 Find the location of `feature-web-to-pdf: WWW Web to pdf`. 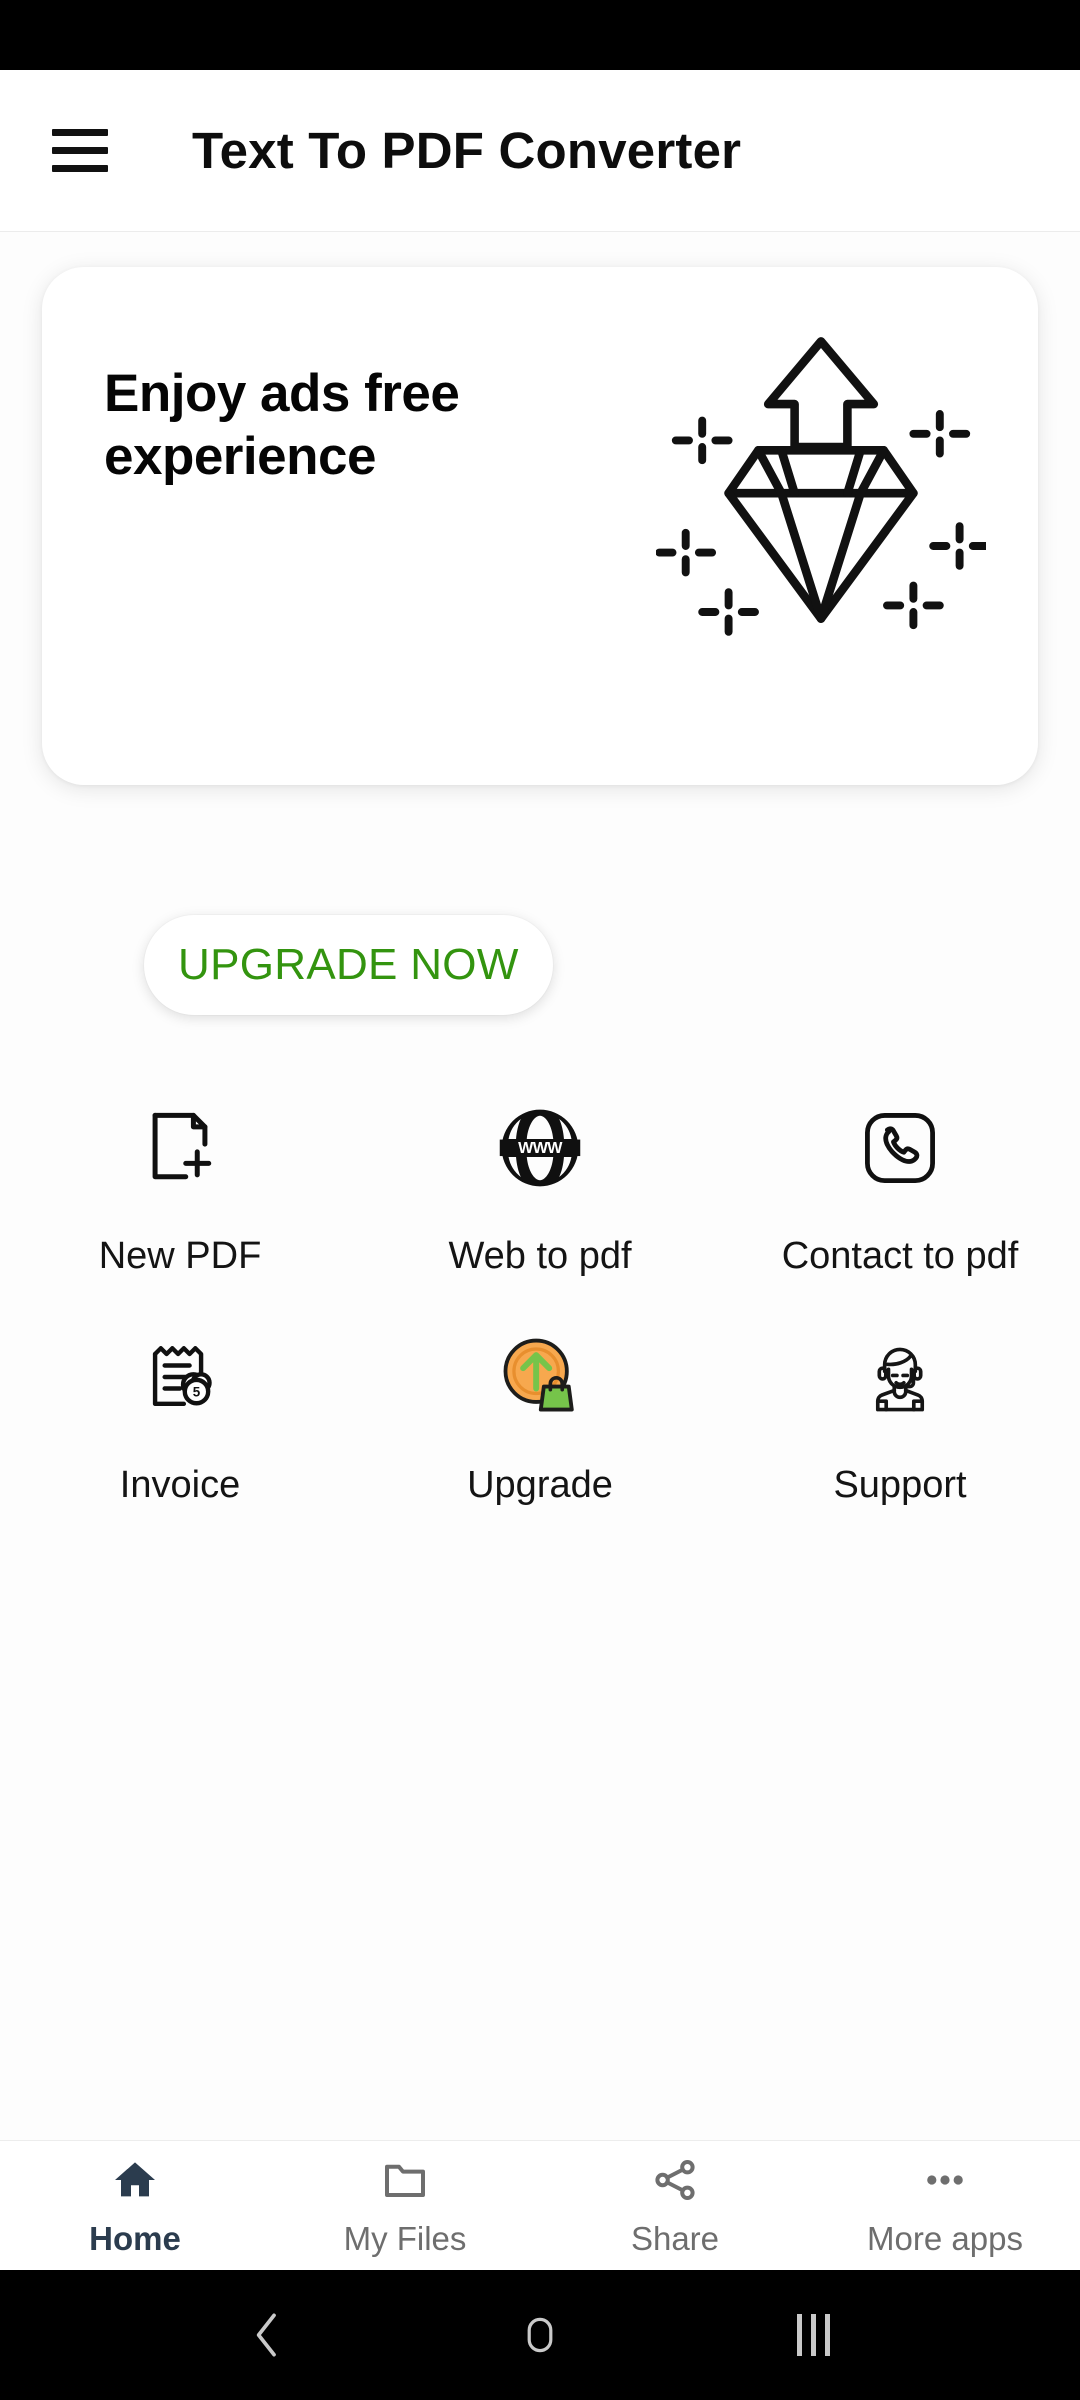

feature-web-to-pdf: WWW Web to pdf is located at coordinates (540, 1183).